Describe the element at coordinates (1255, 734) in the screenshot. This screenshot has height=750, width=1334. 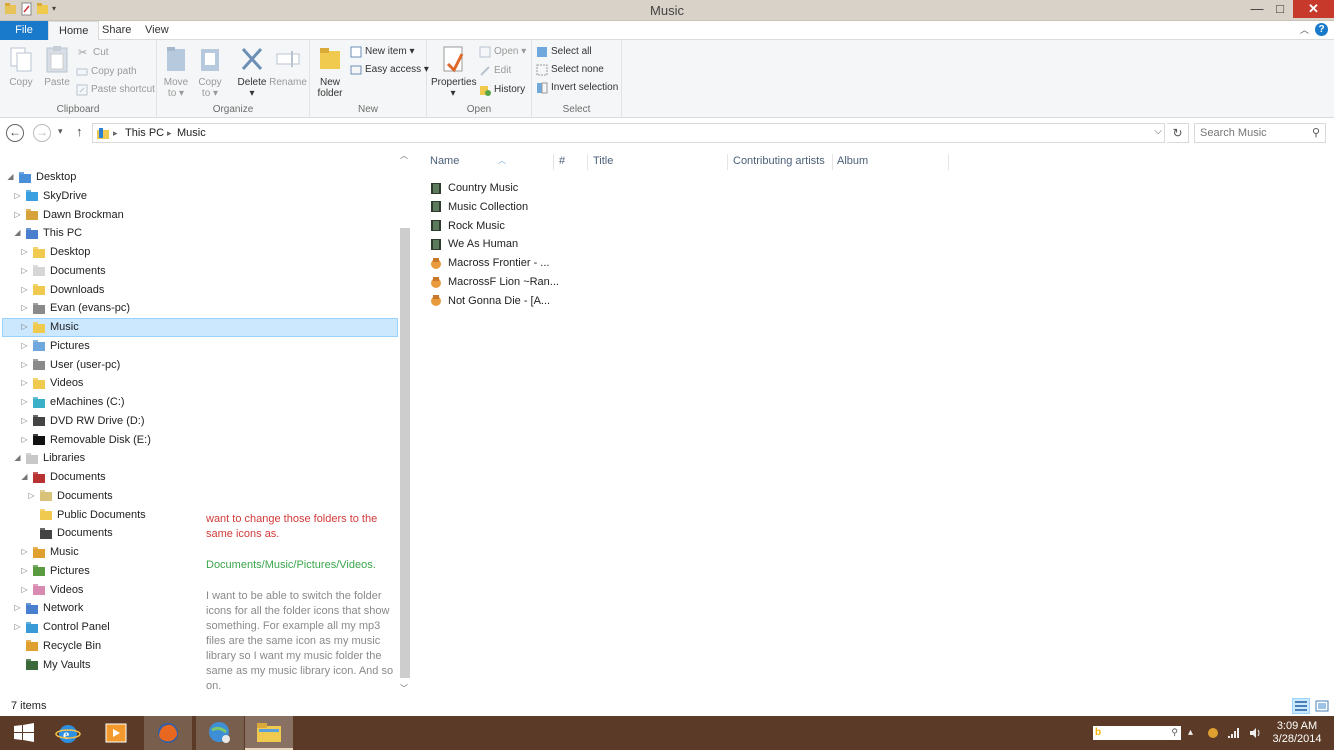
I see `volume-icon` at that location.